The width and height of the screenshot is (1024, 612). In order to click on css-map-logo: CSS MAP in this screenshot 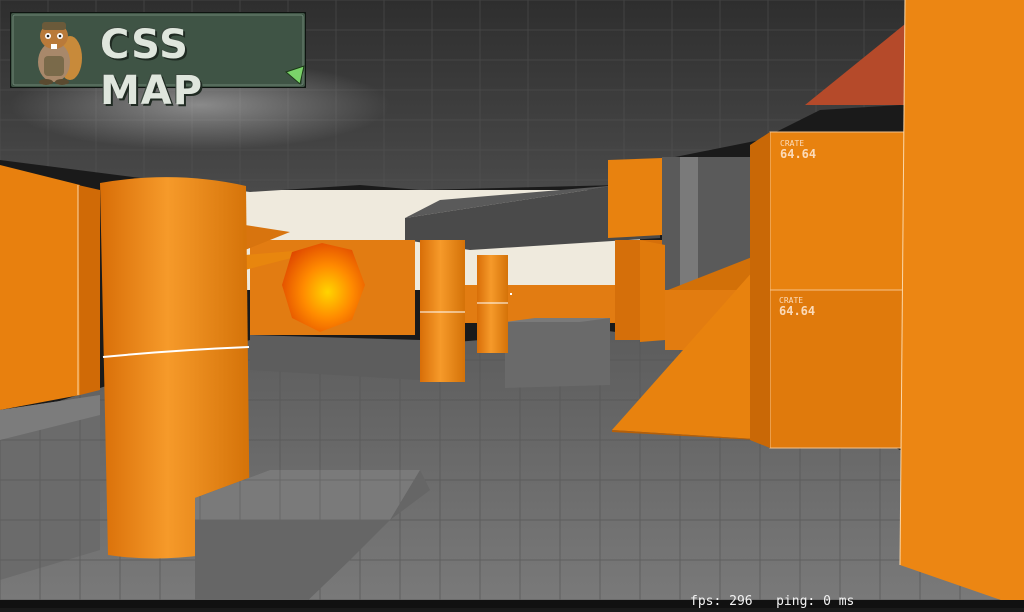, I will do `click(158, 63)`.